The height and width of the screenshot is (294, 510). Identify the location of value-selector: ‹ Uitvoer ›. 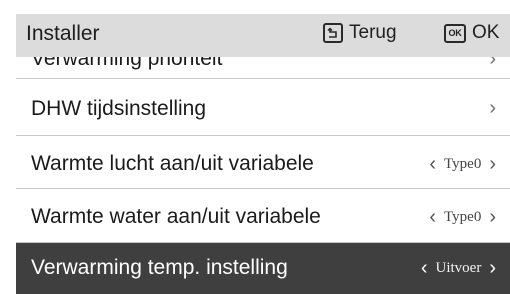
(458, 268).